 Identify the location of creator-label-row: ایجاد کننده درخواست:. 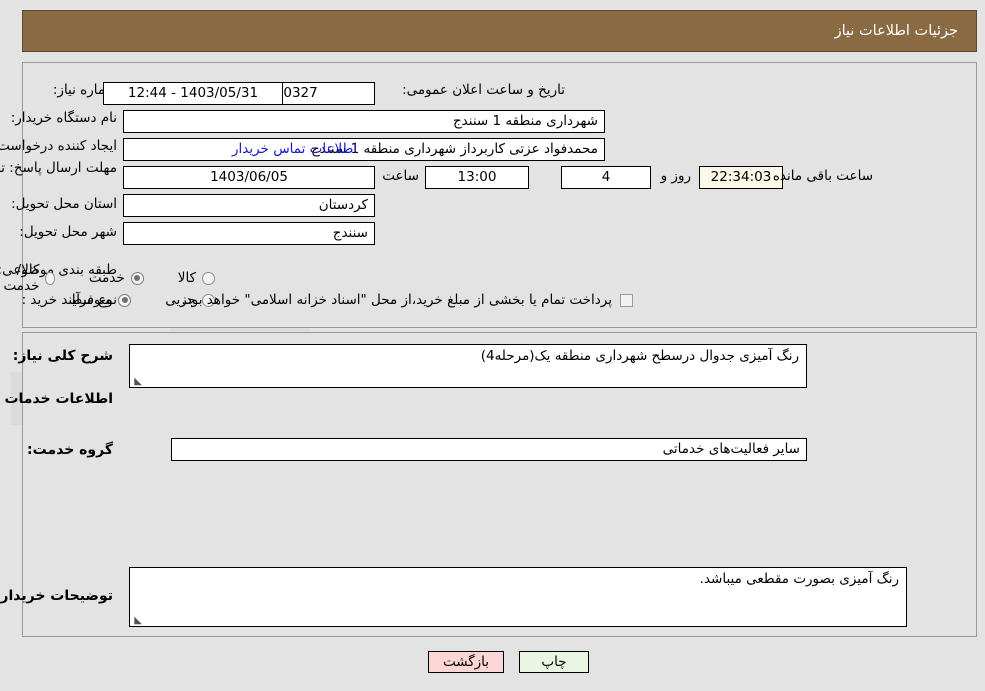
(58, 146).